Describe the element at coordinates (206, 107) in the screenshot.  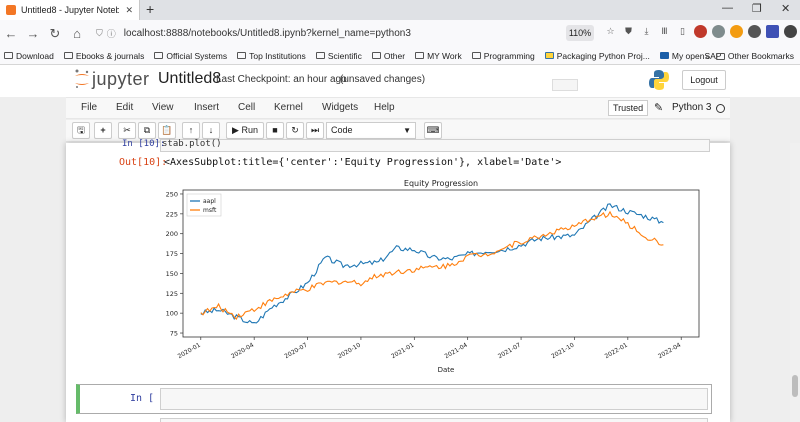
I see `menu-insert: Insert` at that location.